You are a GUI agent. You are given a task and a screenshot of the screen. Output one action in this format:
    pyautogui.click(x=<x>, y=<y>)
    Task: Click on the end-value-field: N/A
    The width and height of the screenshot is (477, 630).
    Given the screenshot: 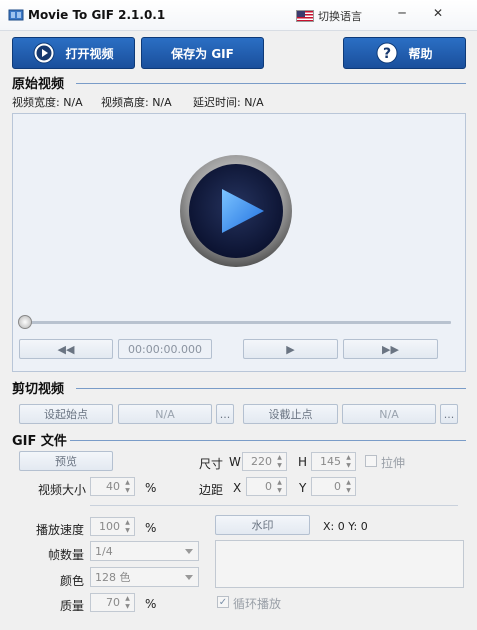 What is the action you would take?
    pyautogui.click(x=389, y=414)
    